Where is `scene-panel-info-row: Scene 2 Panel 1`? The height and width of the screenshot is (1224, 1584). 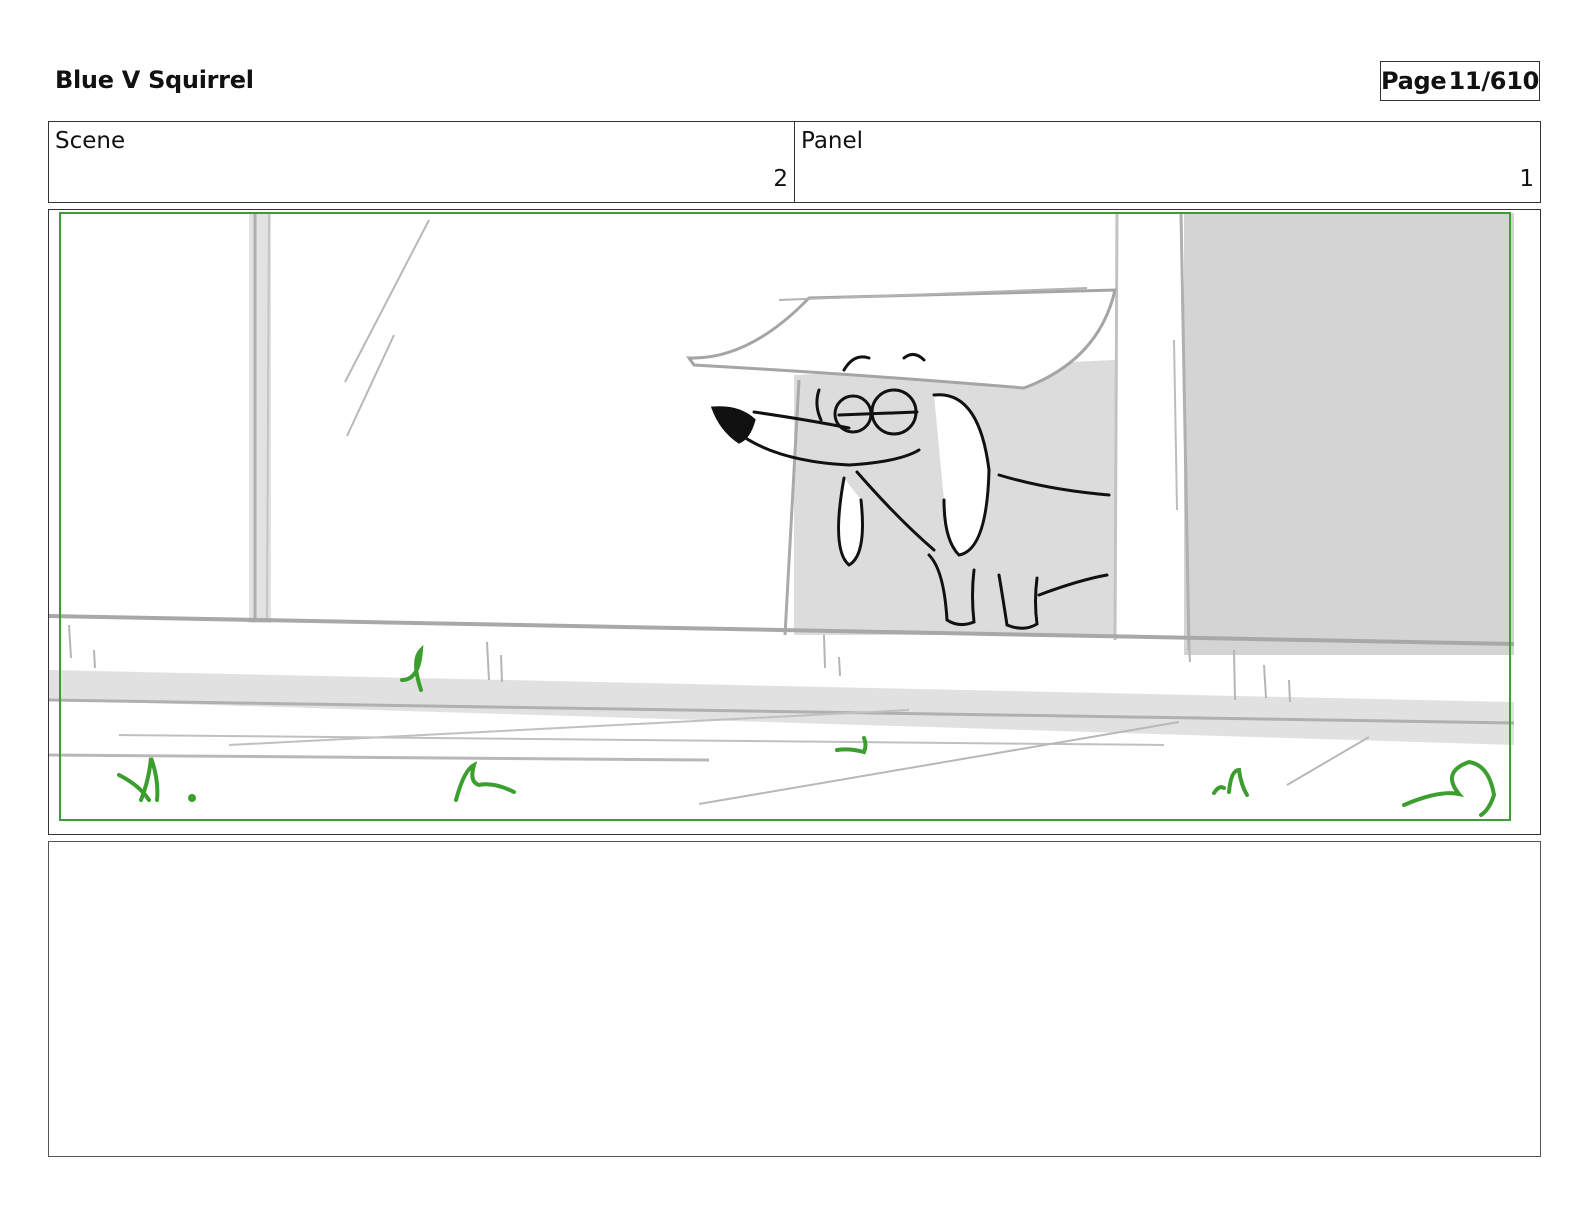
scene-panel-info-row: Scene 2 Panel 1 is located at coordinates (794, 162).